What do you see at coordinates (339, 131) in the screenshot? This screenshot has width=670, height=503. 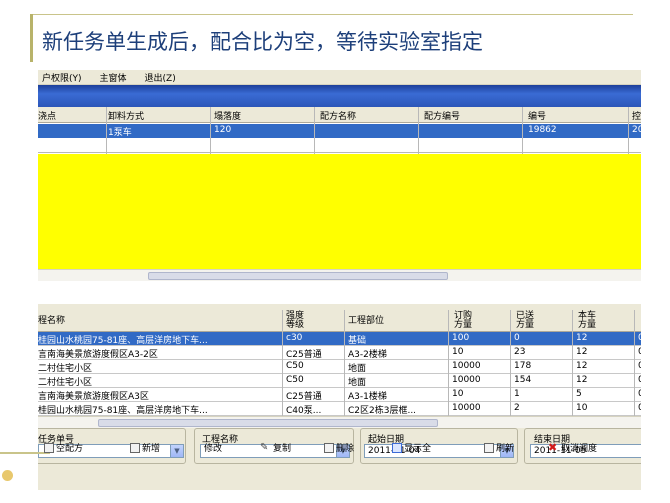 I see `task-detail-row-selected: 1泵车 120 19862 20` at bounding box center [339, 131].